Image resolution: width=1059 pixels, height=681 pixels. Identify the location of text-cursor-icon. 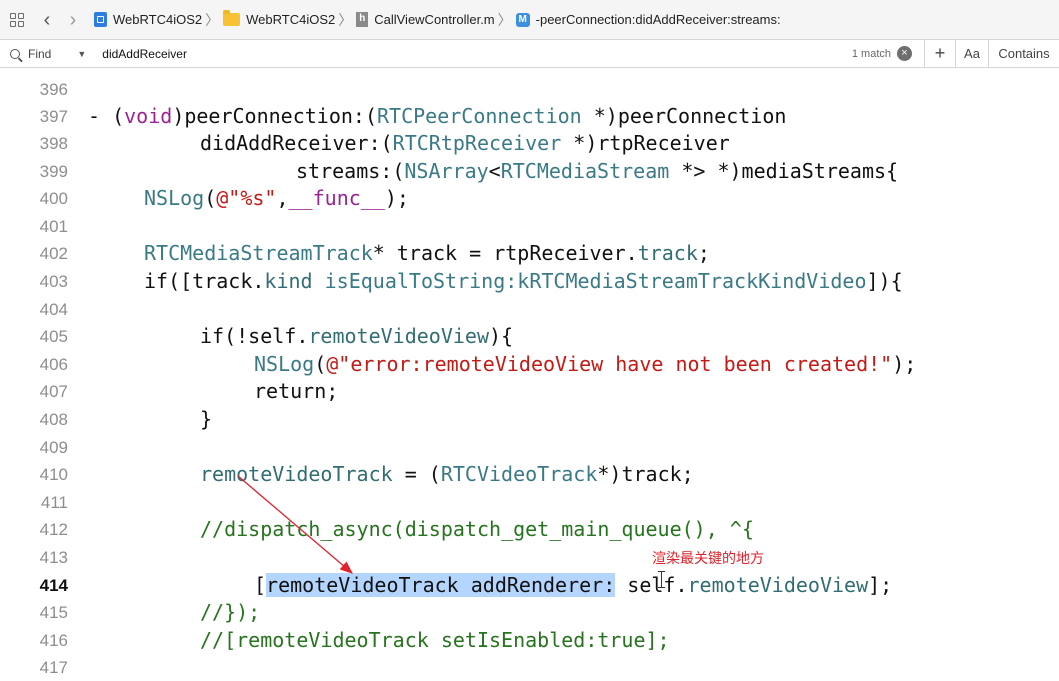
(661, 579).